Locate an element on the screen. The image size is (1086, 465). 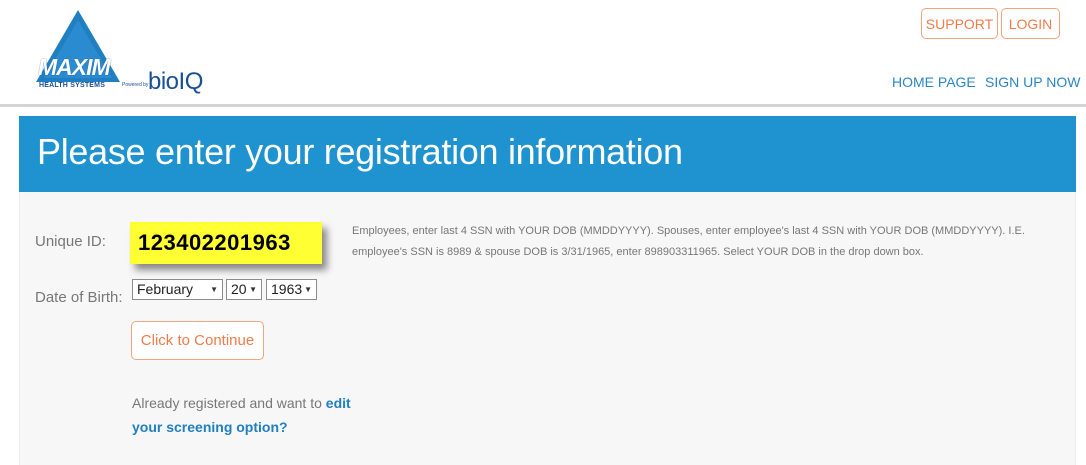
header-divider is located at coordinates (543, 105).